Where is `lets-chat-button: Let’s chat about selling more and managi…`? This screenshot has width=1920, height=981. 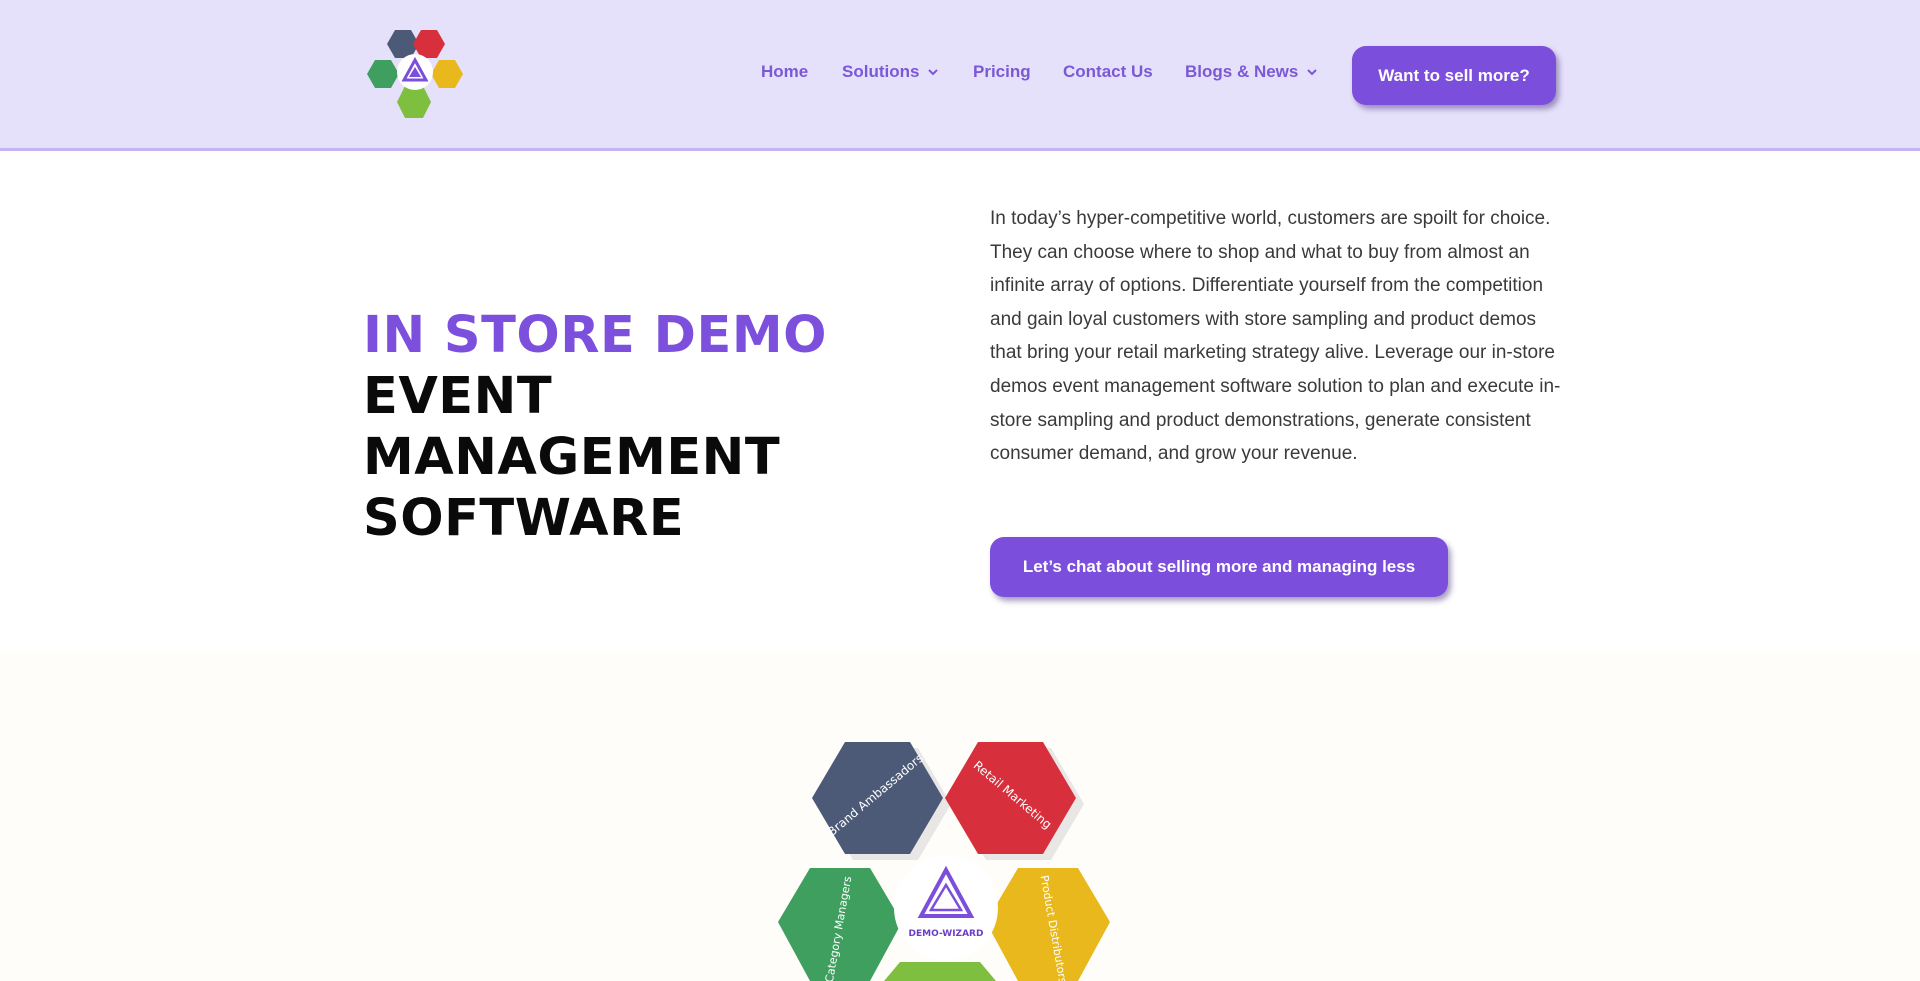
lets-chat-button: Let’s chat about selling more and managi… is located at coordinates (1219, 567).